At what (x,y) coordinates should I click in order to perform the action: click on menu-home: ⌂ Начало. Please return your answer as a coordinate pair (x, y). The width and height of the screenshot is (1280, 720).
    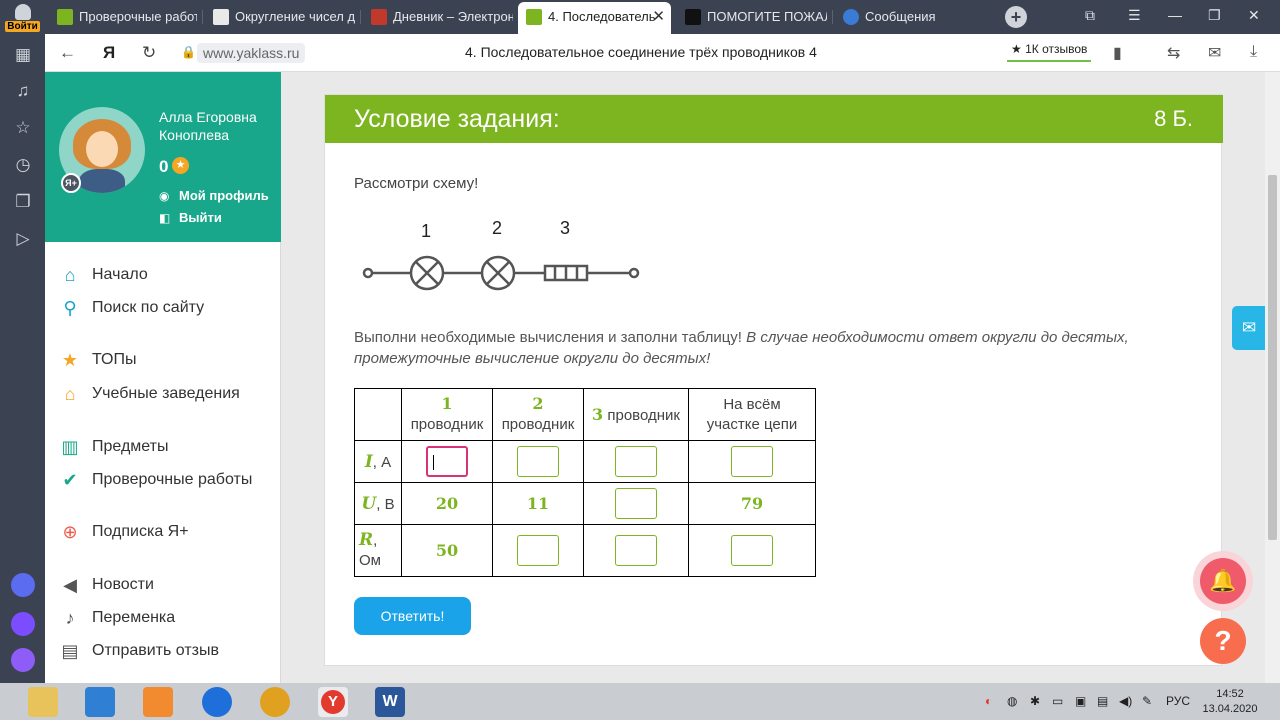
    Looking at the image, I should click on (103, 275).